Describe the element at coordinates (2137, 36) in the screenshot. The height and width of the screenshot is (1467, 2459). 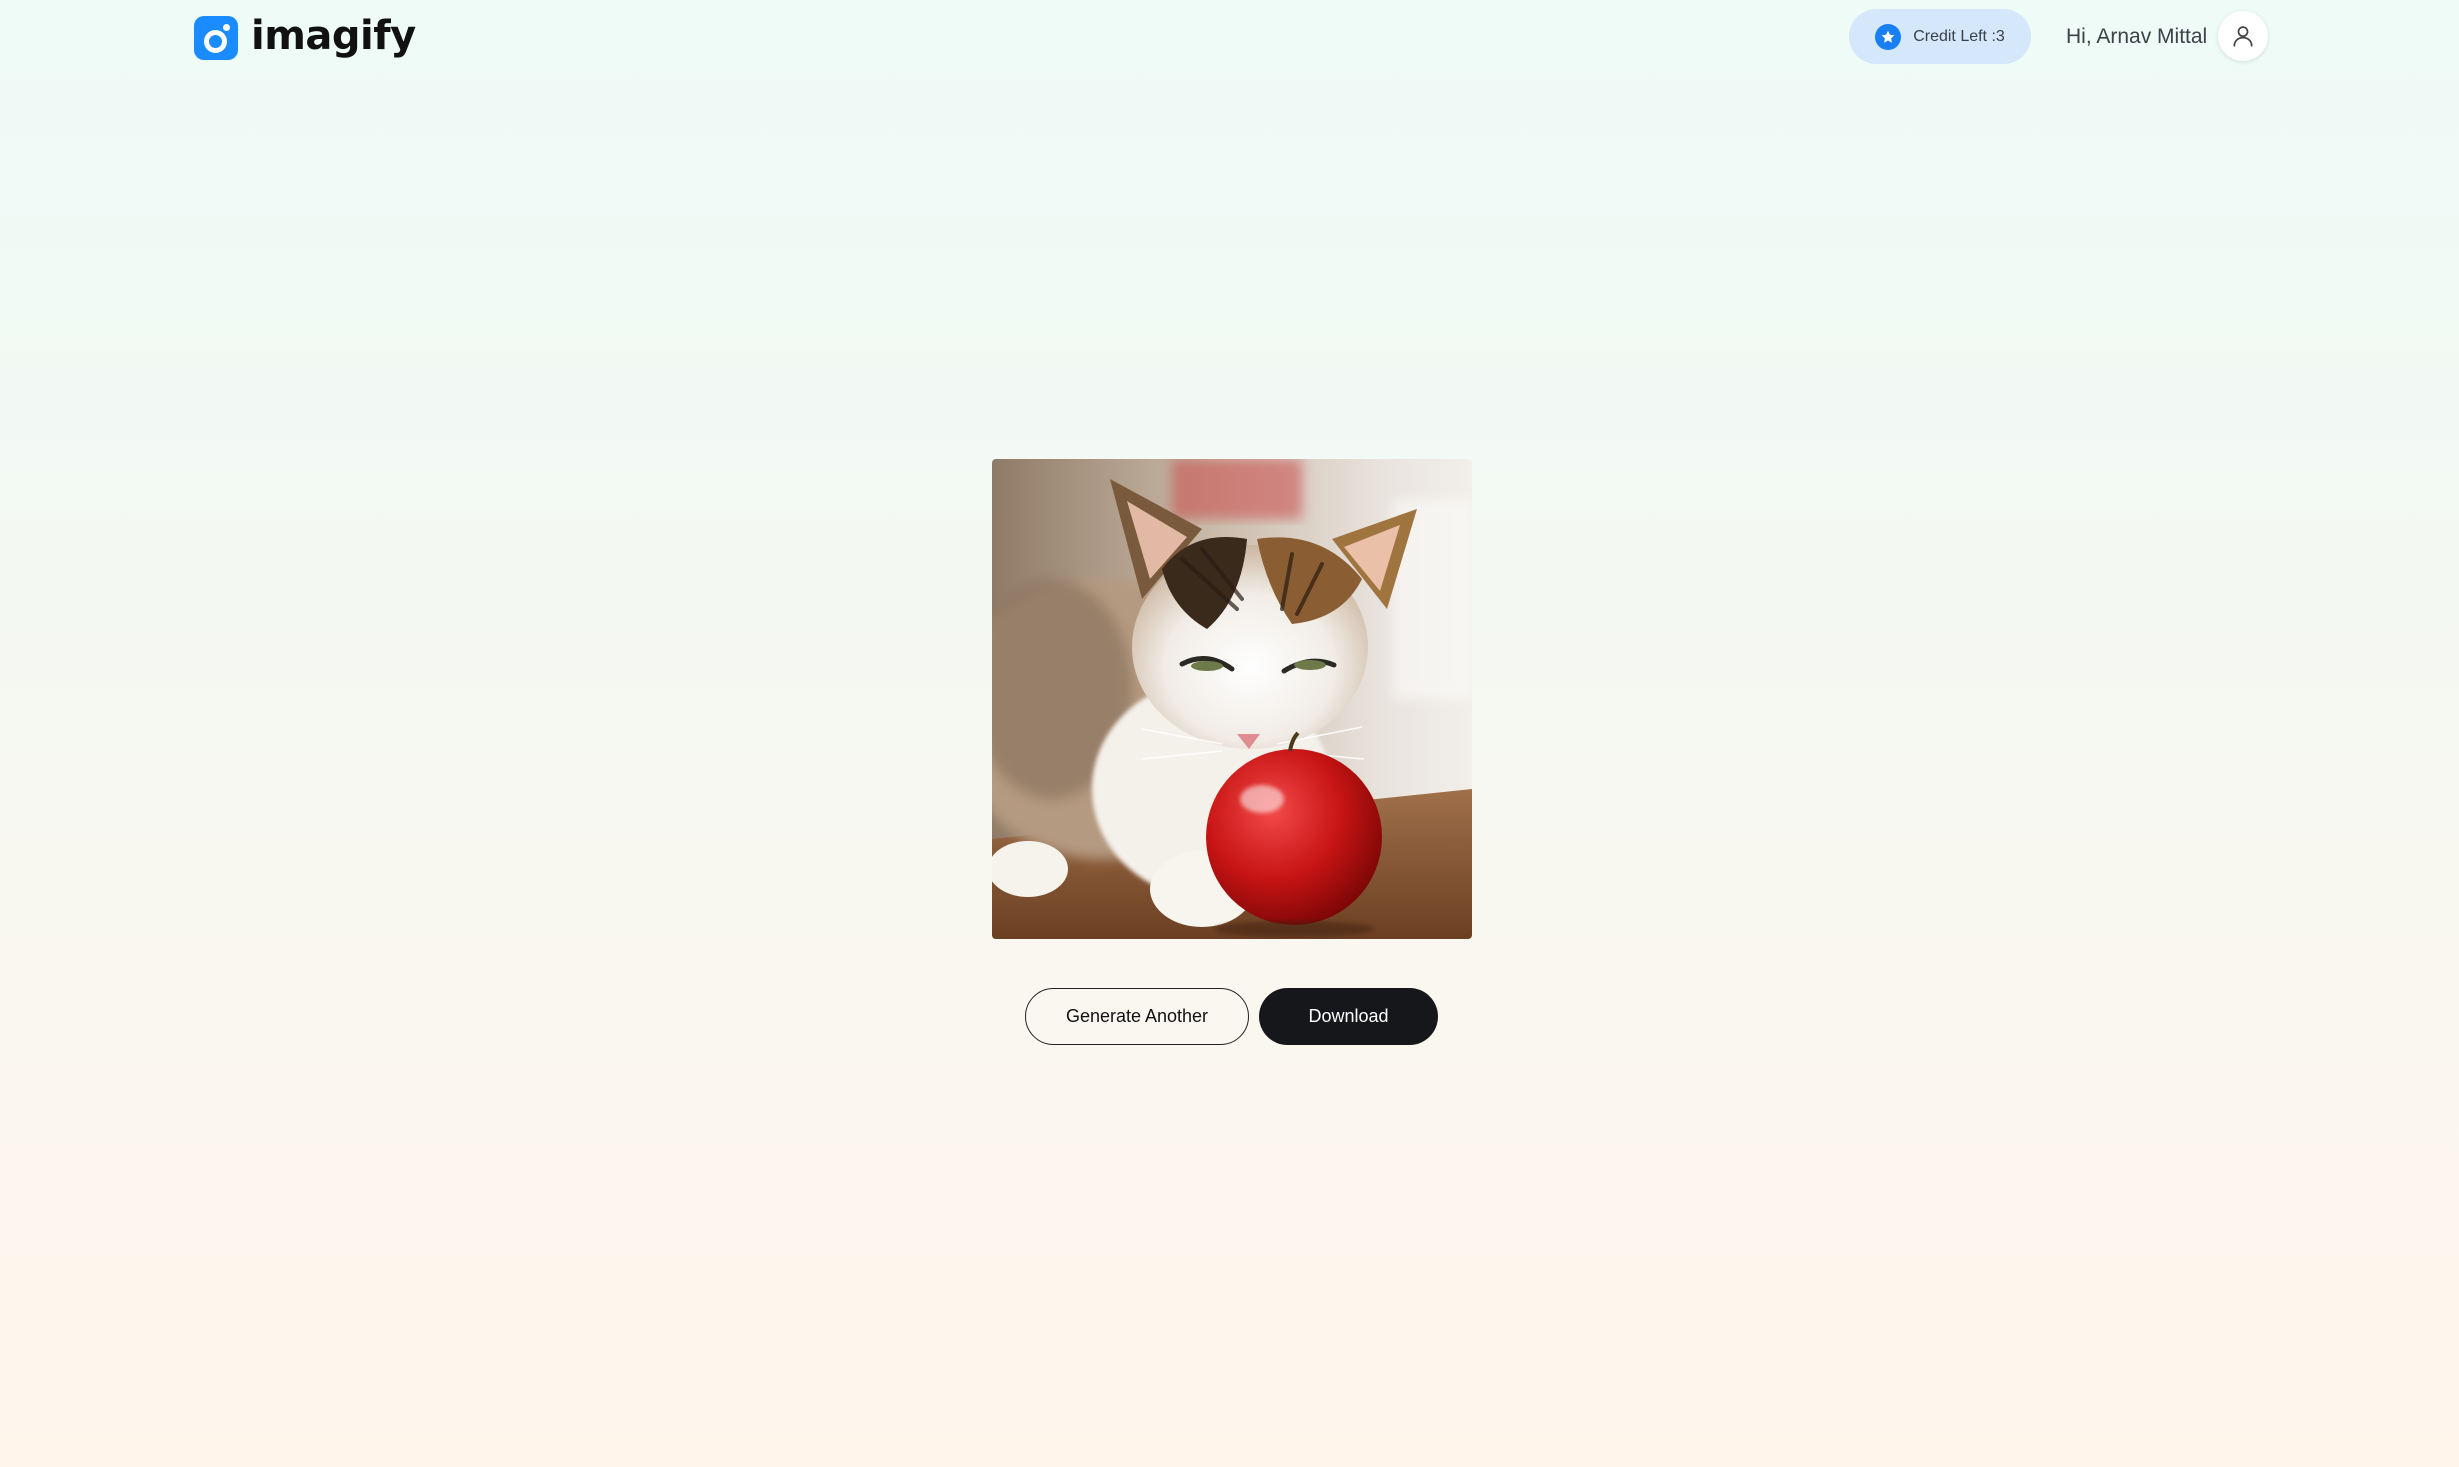
I see `user-greeting: Hi, Arnav Mittal` at that location.